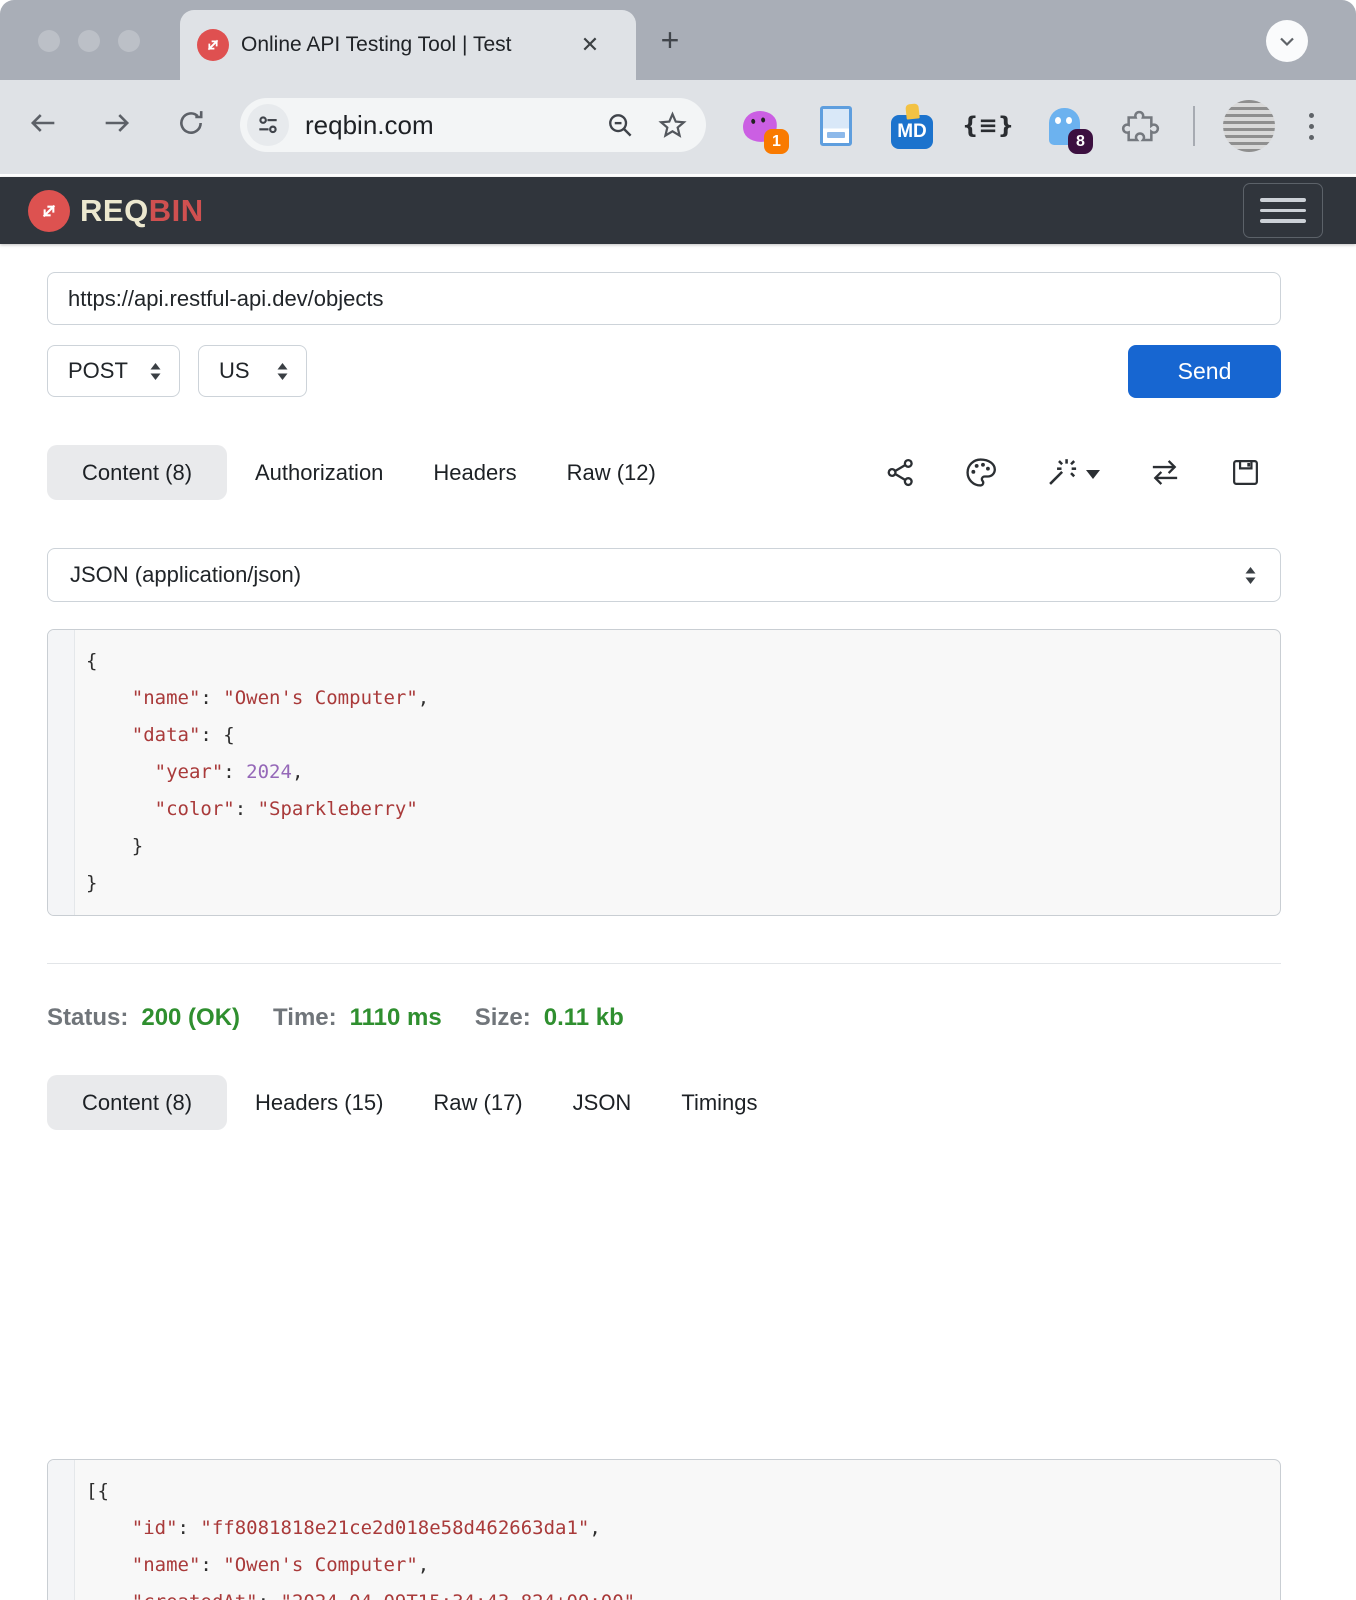 The height and width of the screenshot is (1600, 1356). What do you see at coordinates (912, 126) in the screenshot?
I see `extension-markdown-icon: MD` at bounding box center [912, 126].